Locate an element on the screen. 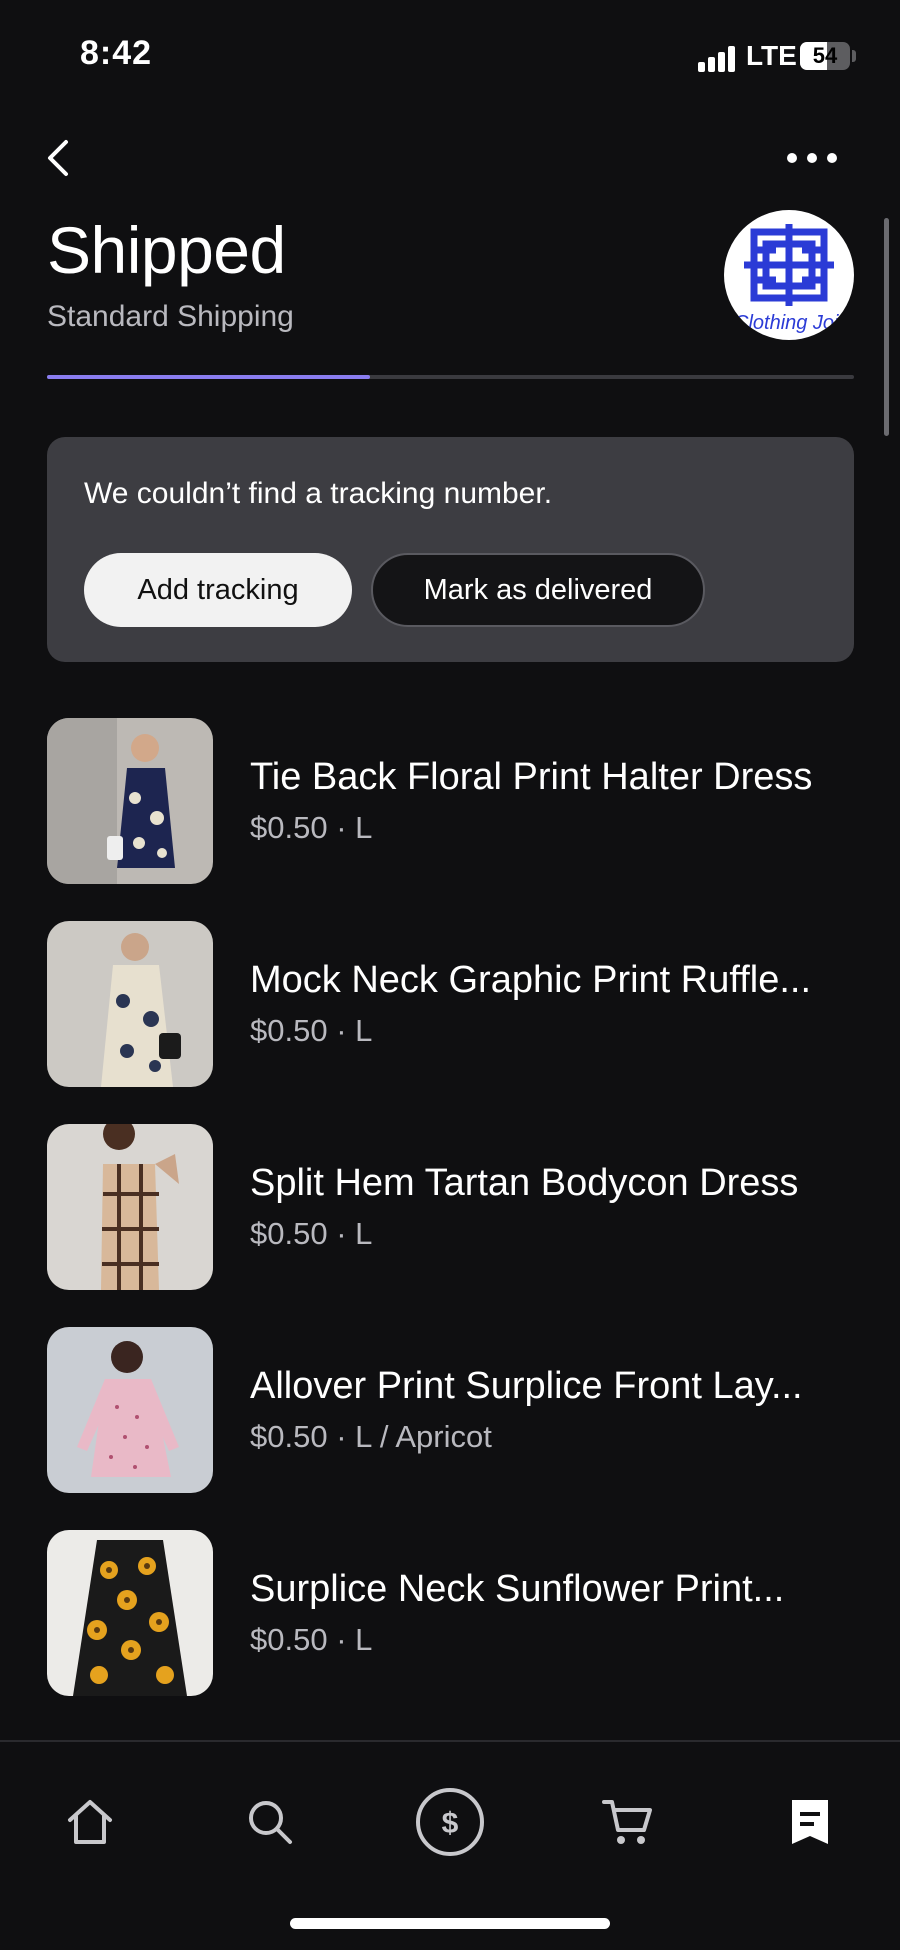 This screenshot has width=900, height=1950. product-name: Split Hem Tartan Bodycon Dress is located at coordinates (524, 1183).